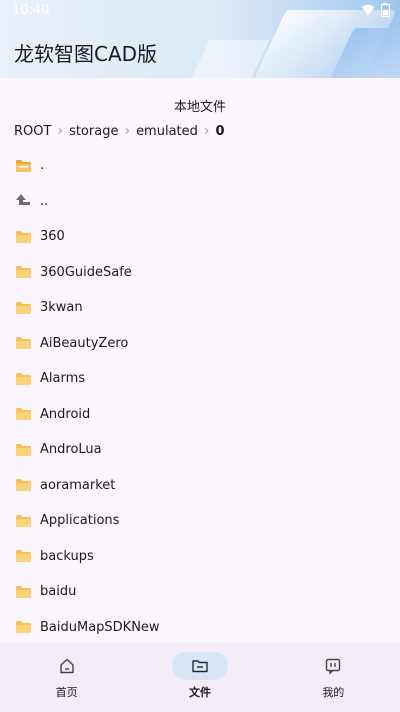 This screenshot has height=712, width=400. I want to click on nav-item-1: 文件, so click(199, 677).